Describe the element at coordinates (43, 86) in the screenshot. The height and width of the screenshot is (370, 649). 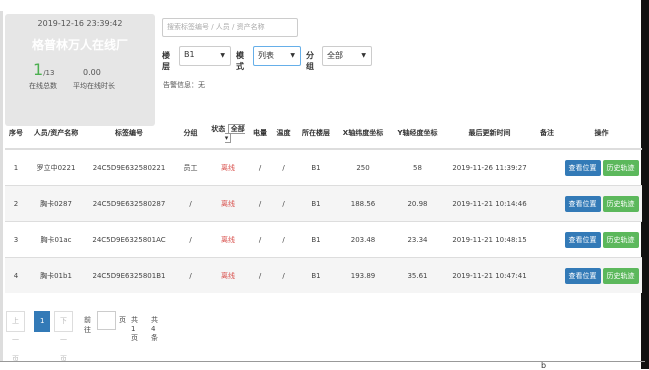
I see `online-label: 在线总数` at that location.